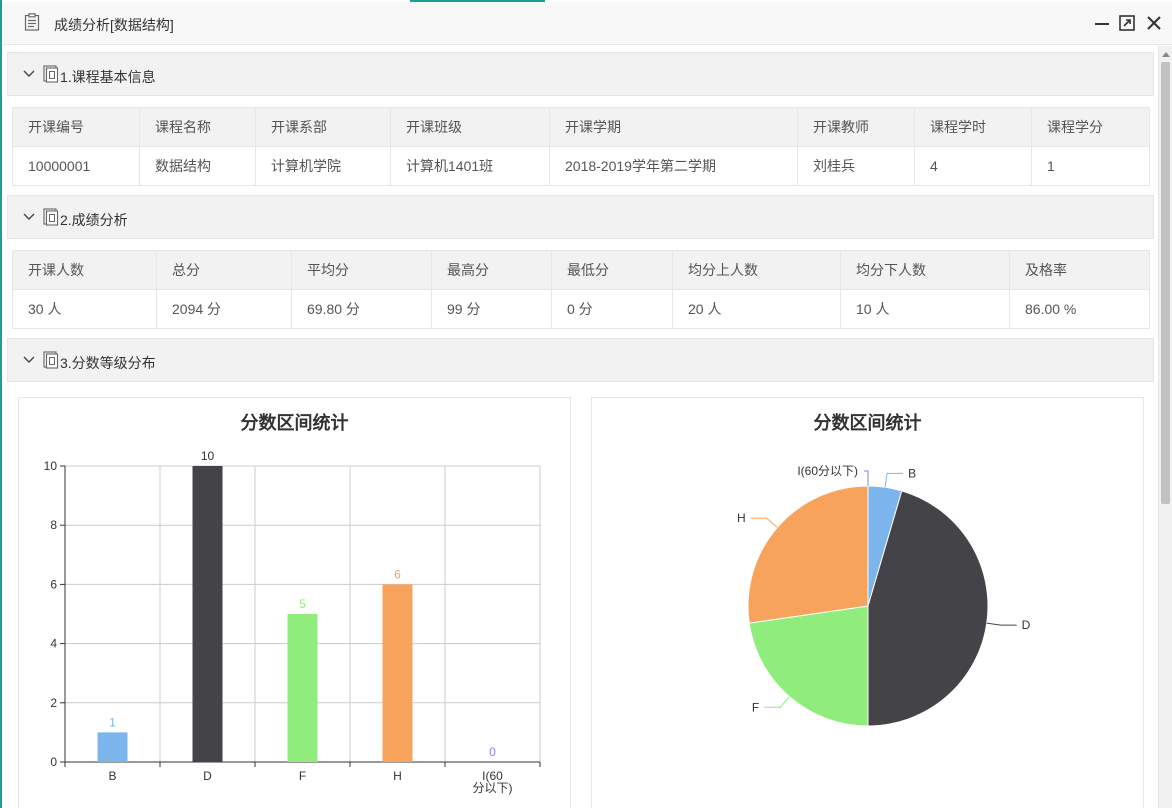  Describe the element at coordinates (1166, 54) in the screenshot. I see `scroll-up-arrow-icon` at that location.